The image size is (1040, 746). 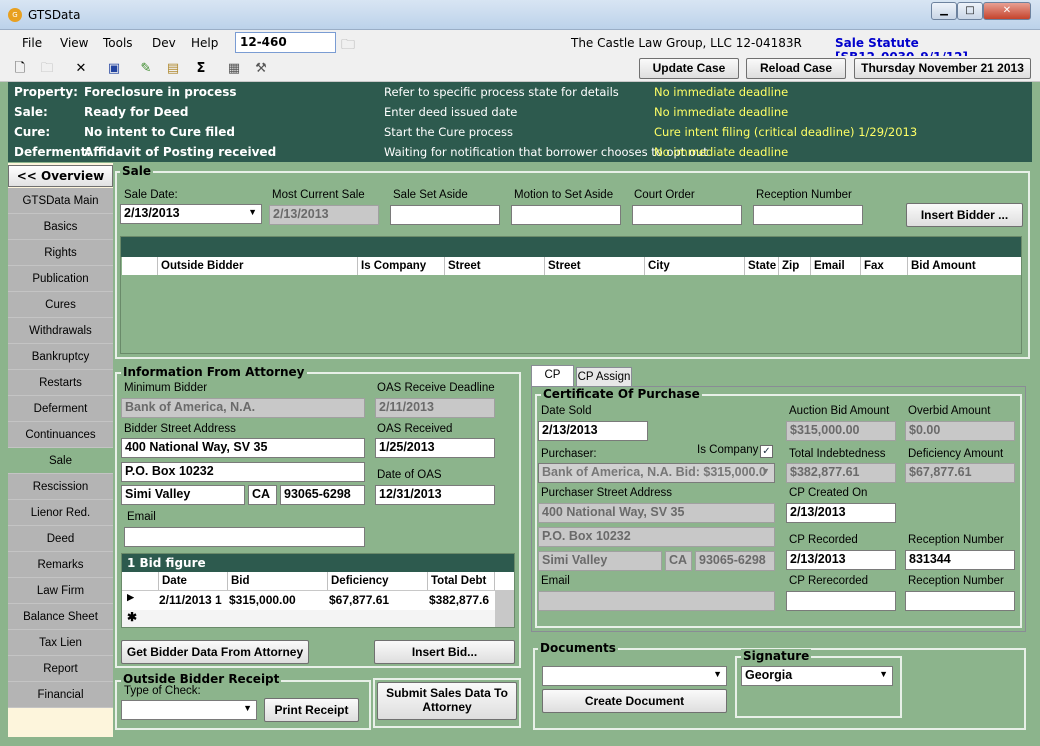 I want to click on column-header: State, so click(x=762, y=266).